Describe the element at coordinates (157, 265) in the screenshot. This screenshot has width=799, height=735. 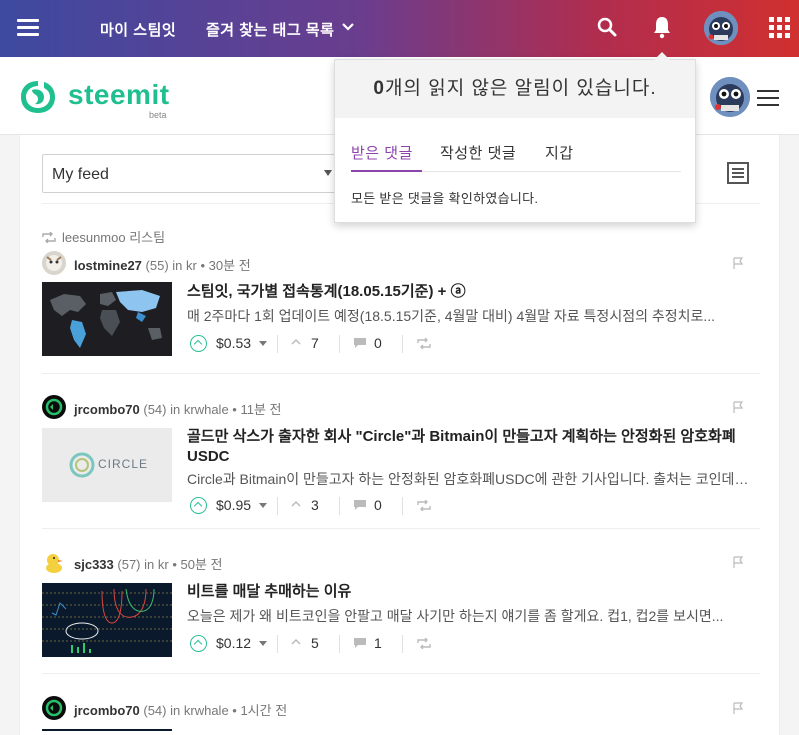
I see `author-reputation: (55)` at that location.